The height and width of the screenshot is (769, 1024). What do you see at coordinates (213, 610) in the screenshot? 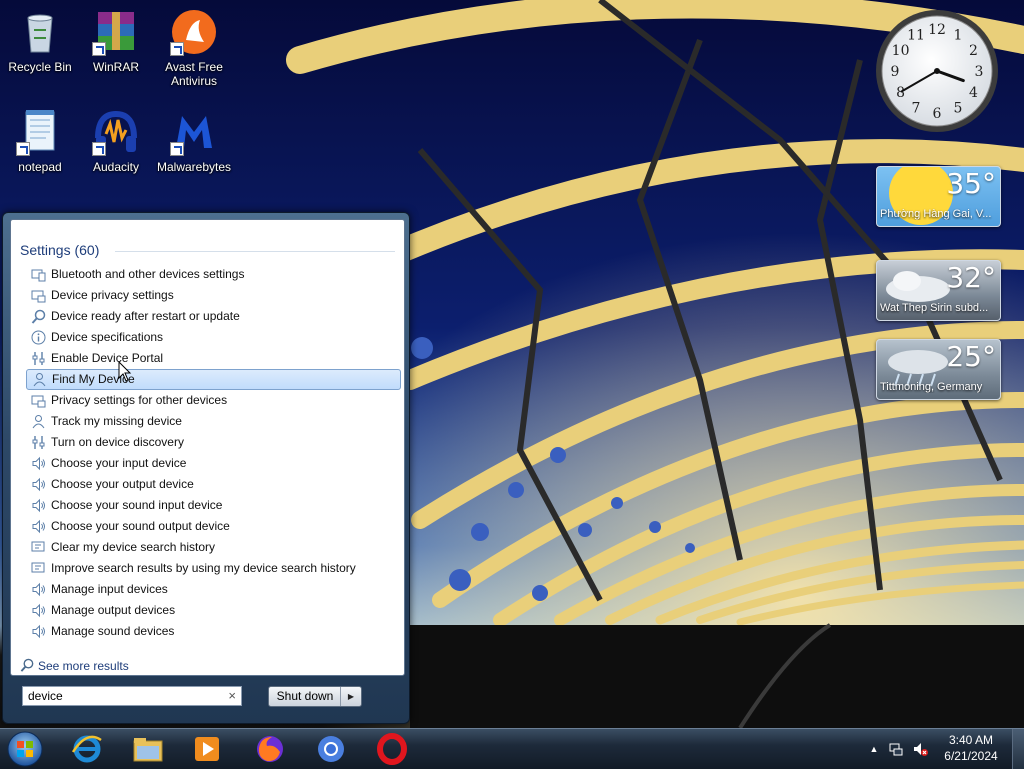
I see `result-item: Manage output devices` at bounding box center [213, 610].